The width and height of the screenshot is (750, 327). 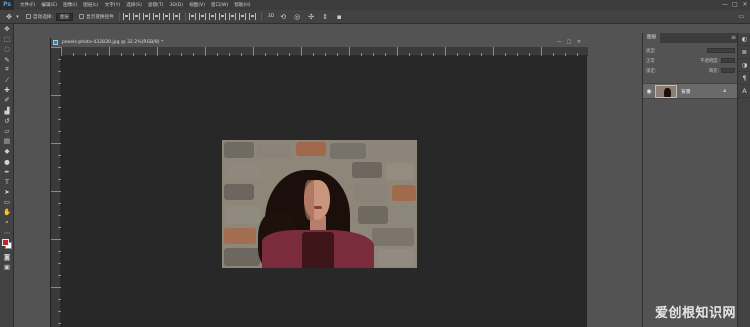 I want to click on opacity-field, so click(x=728, y=60).